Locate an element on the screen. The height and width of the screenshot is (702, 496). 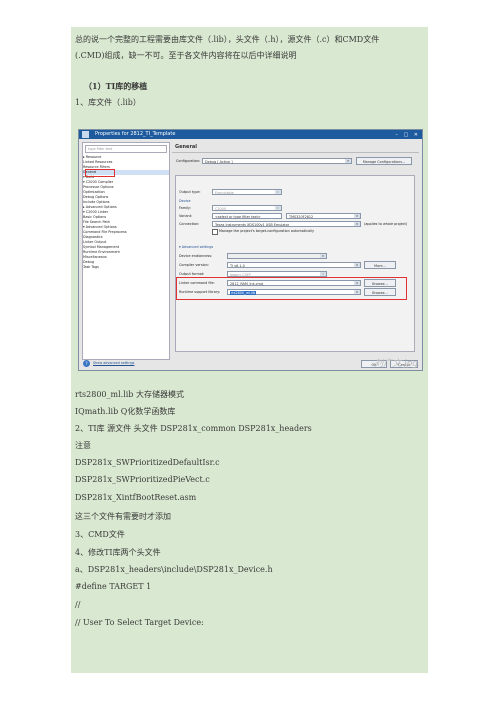
configuration-value: Debug [ Active ] is located at coordinates (219, 162).